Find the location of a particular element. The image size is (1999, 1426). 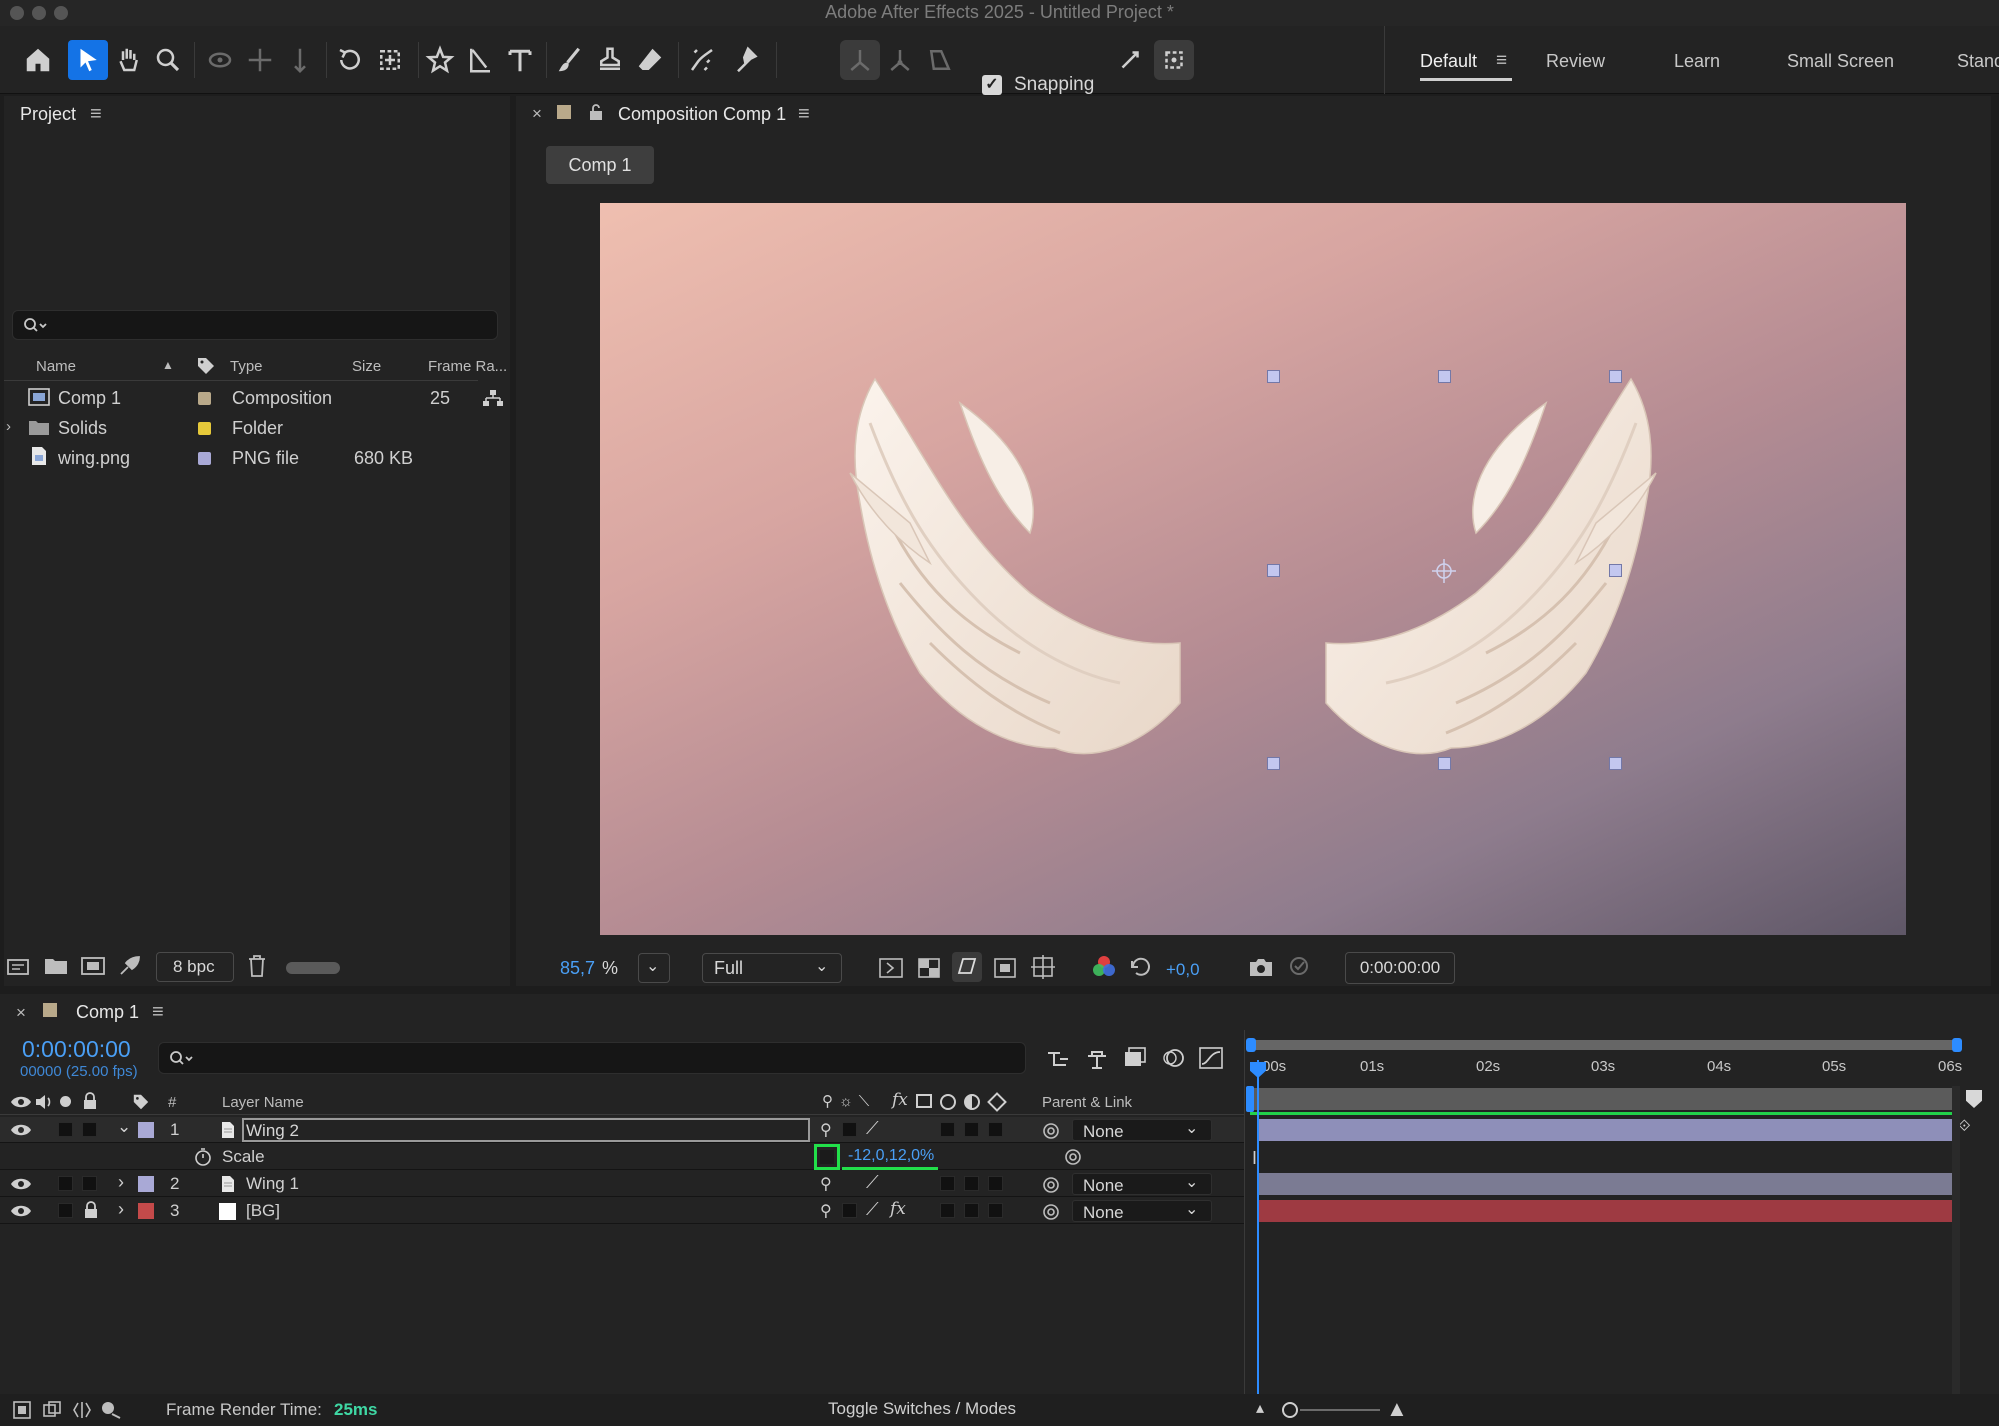

column-parent-link: Parent & Link is located at coordinates (1087, 1102).